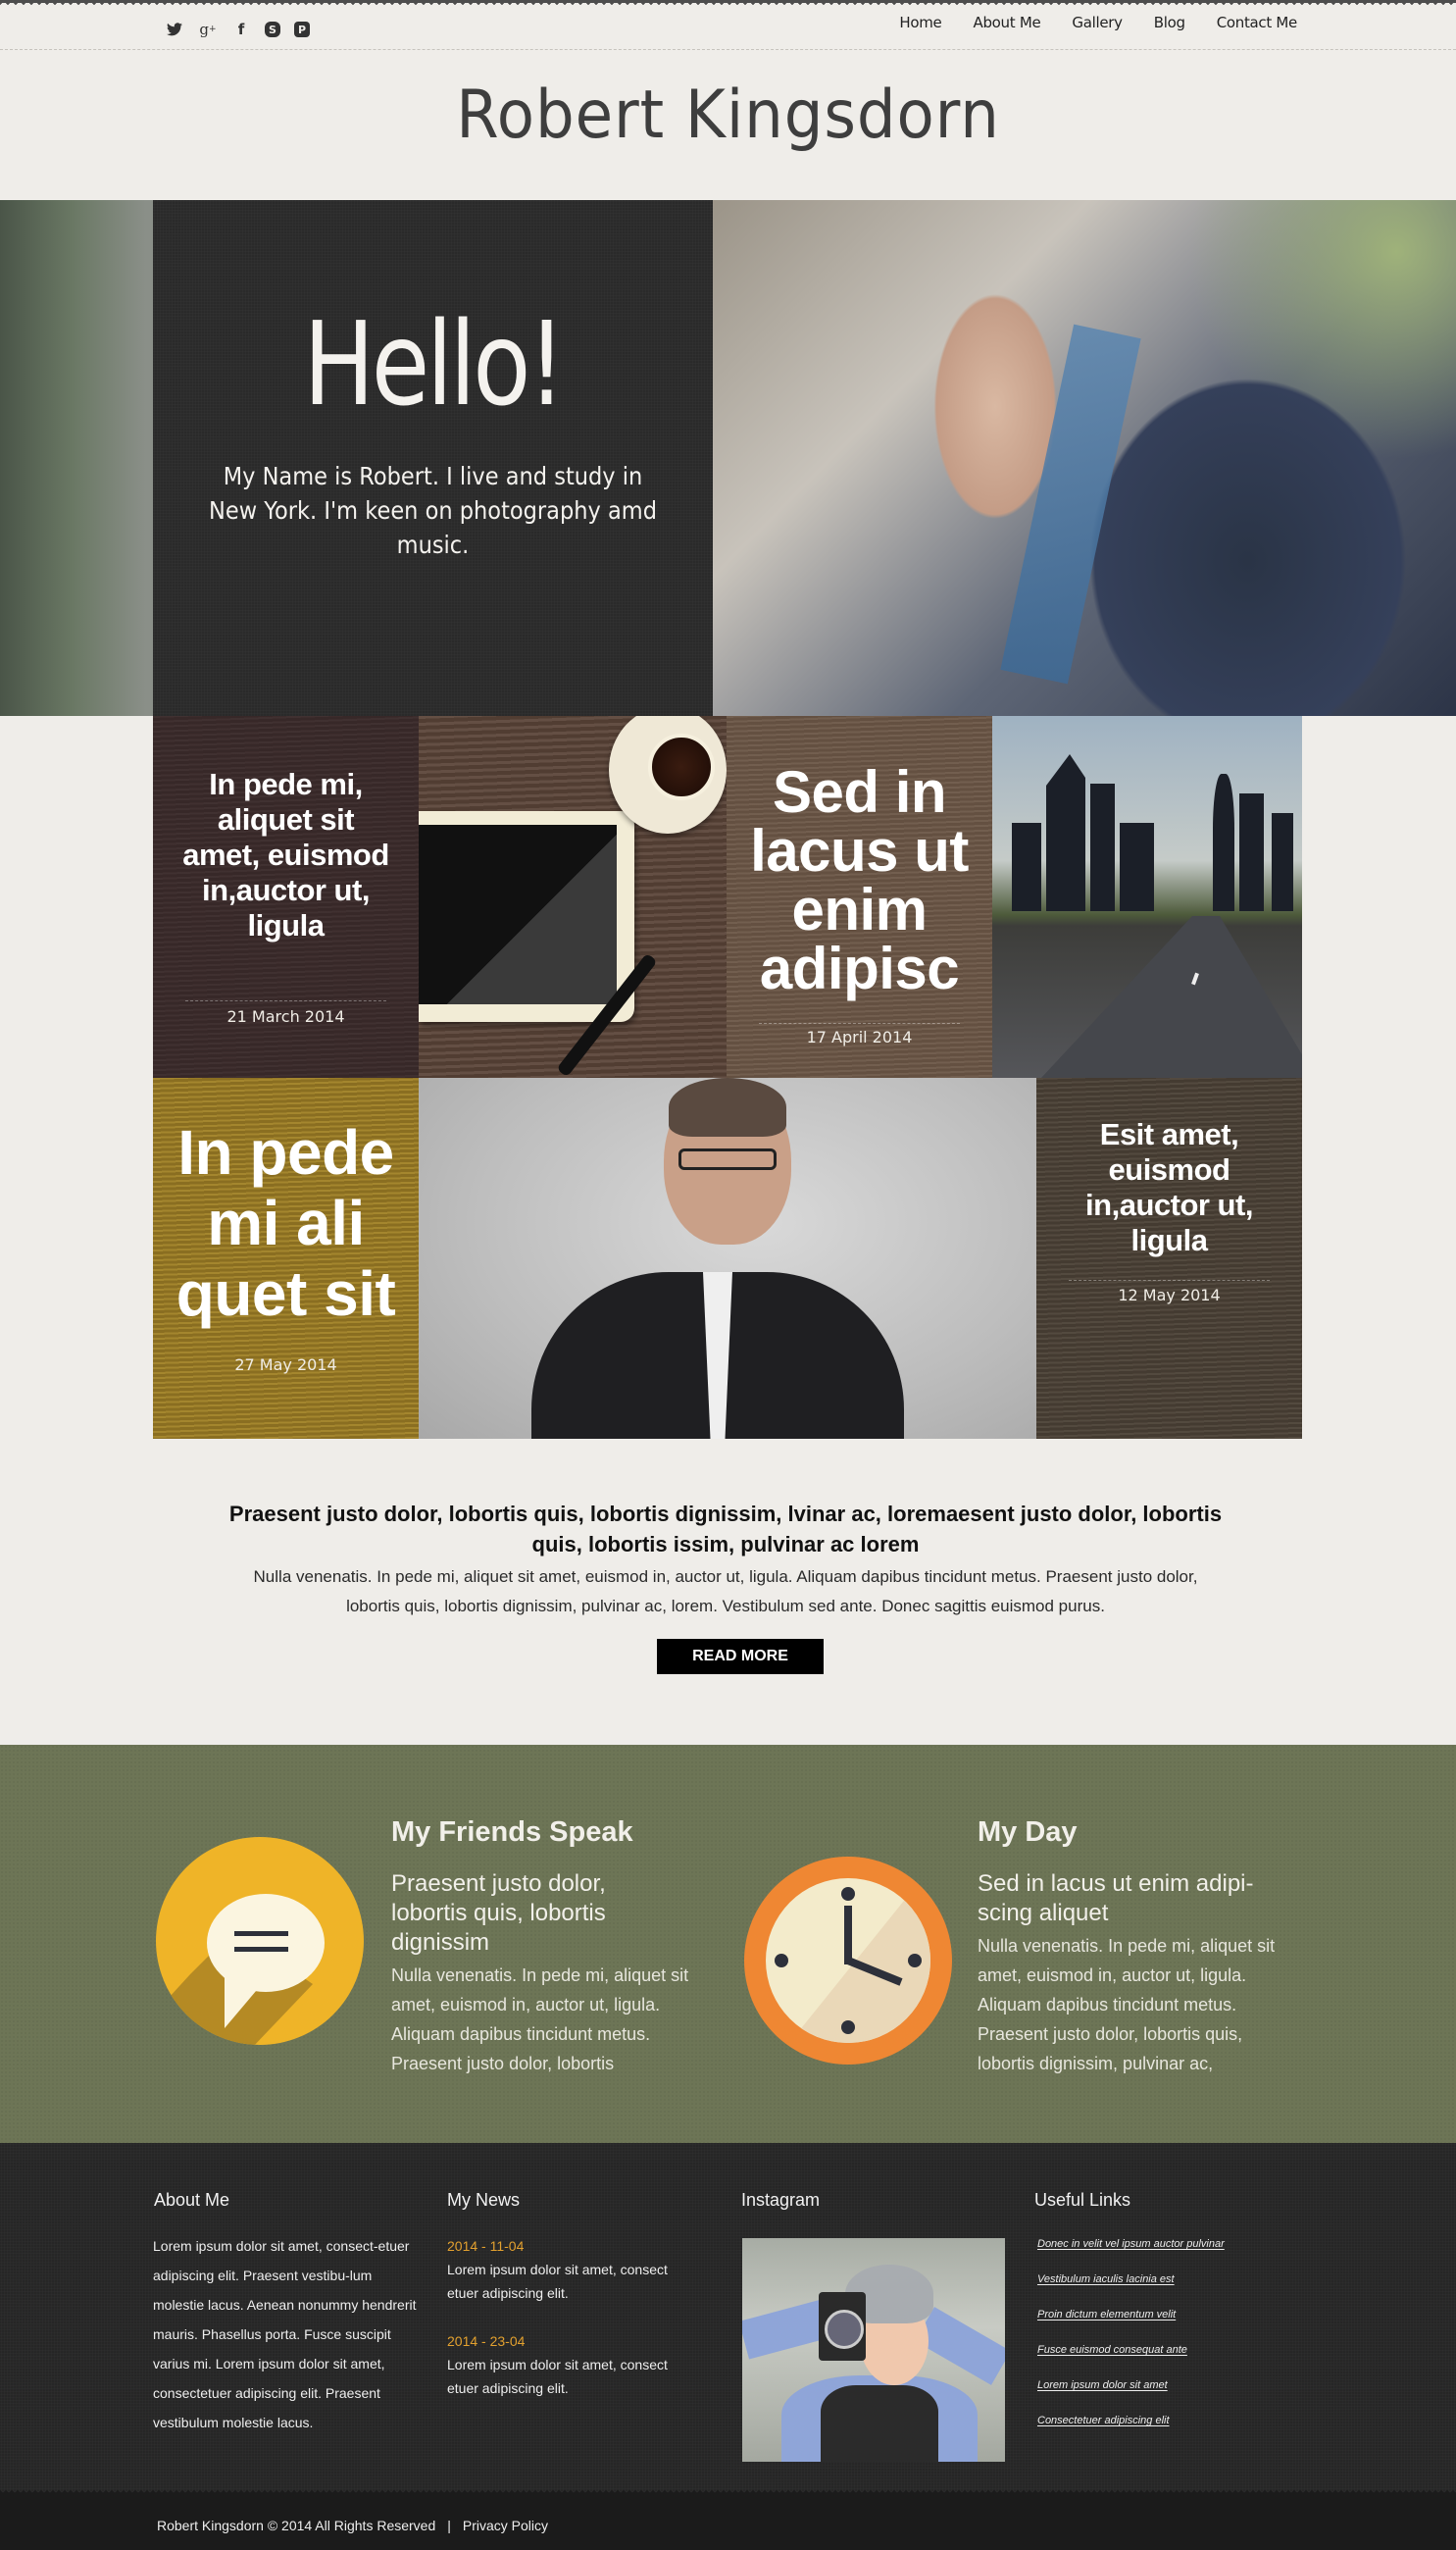 The height and width of the screenshot is (2550, 1456). Describe the element at coordinates (484, 2200) in the screenshot. I see `footer-news-heading: My News` at that location.